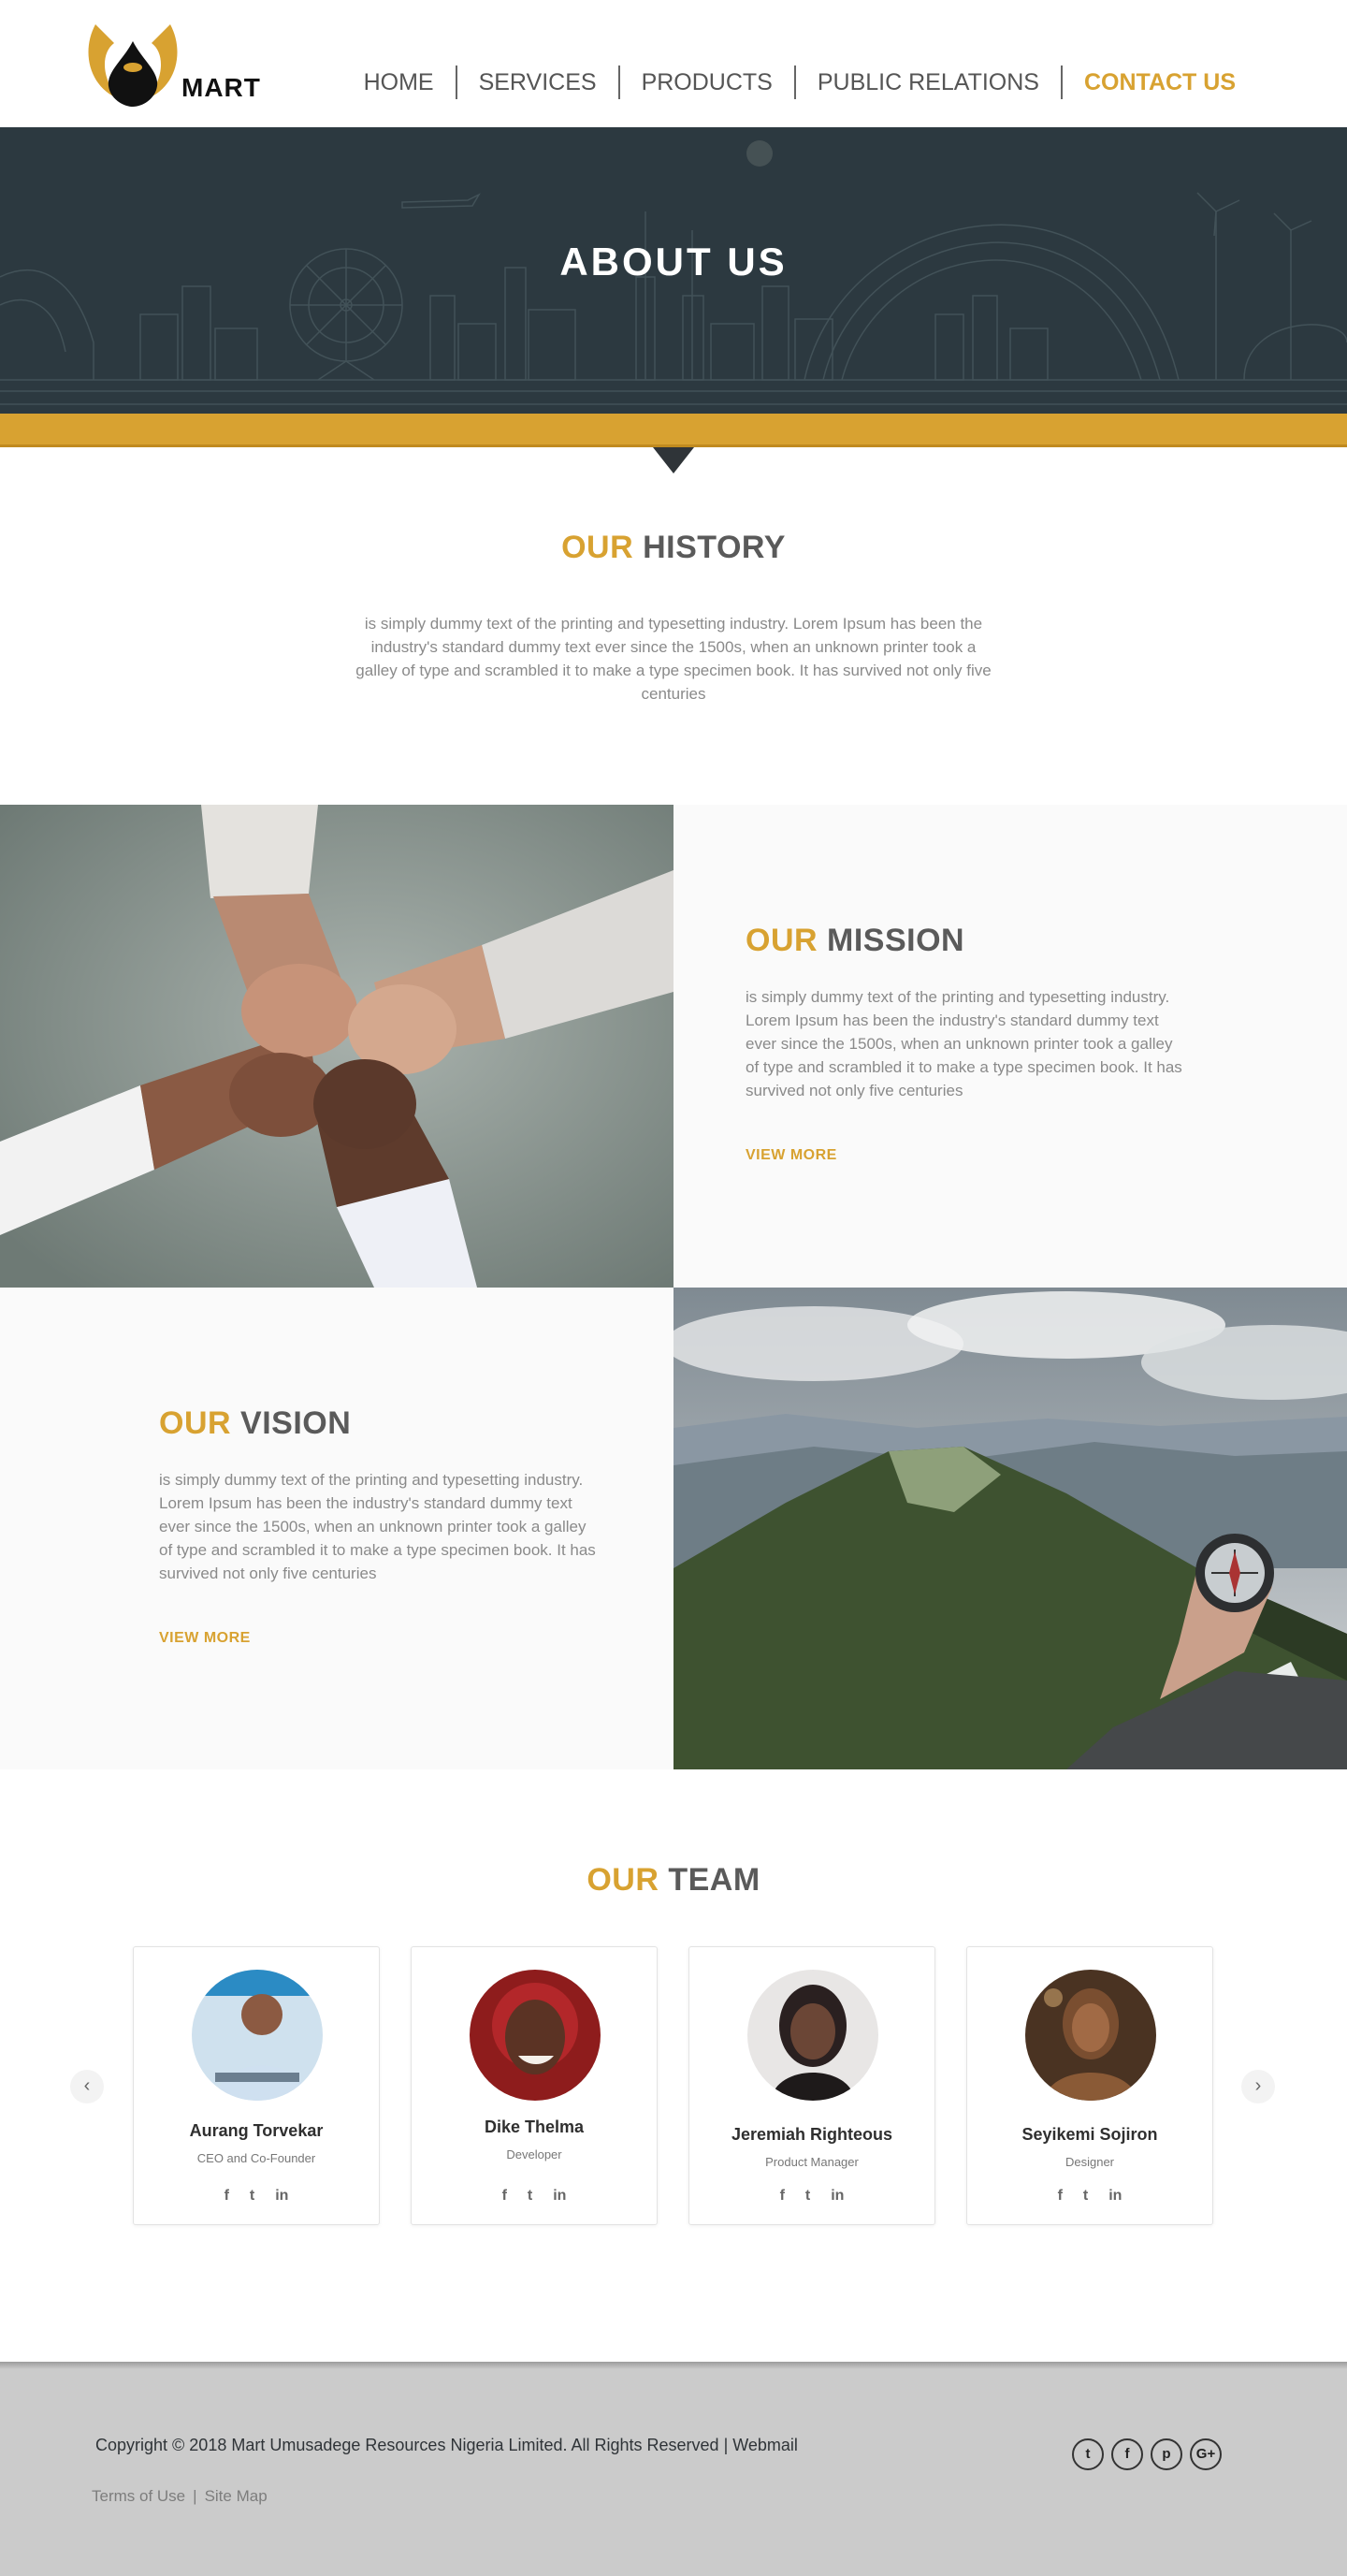 Image resolution: width=1347 pixels, height=2576 pixels. What do you see at coordinates (1166, 2454) in the screenshot?
I see `pinterest-icon: p` at bounding box center [1166, 2454].